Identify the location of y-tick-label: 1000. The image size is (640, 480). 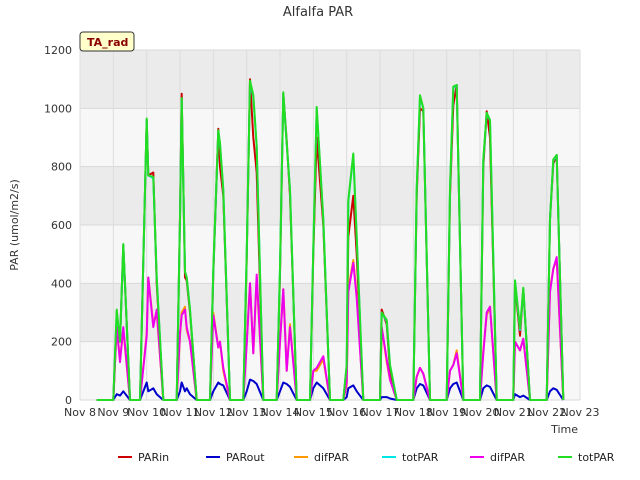
(58, 108).